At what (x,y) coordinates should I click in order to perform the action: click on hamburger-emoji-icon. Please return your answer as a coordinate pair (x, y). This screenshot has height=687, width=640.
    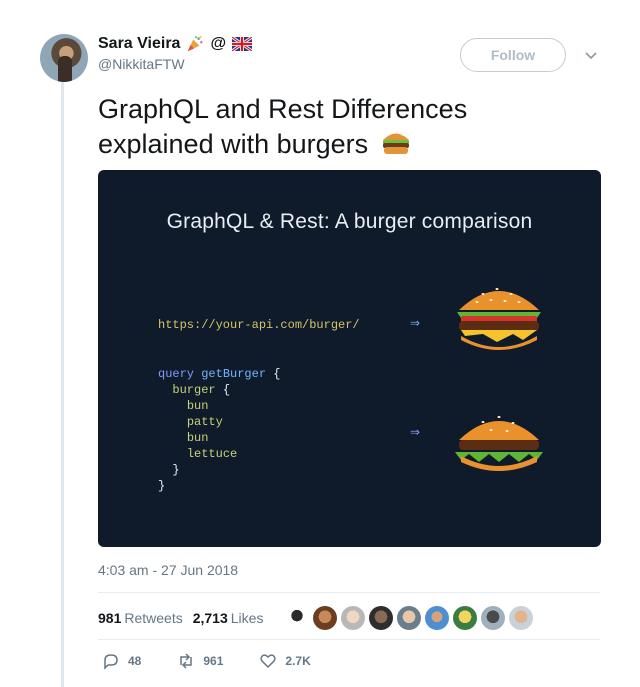
    Looking at the image, I should click on (395, 142).